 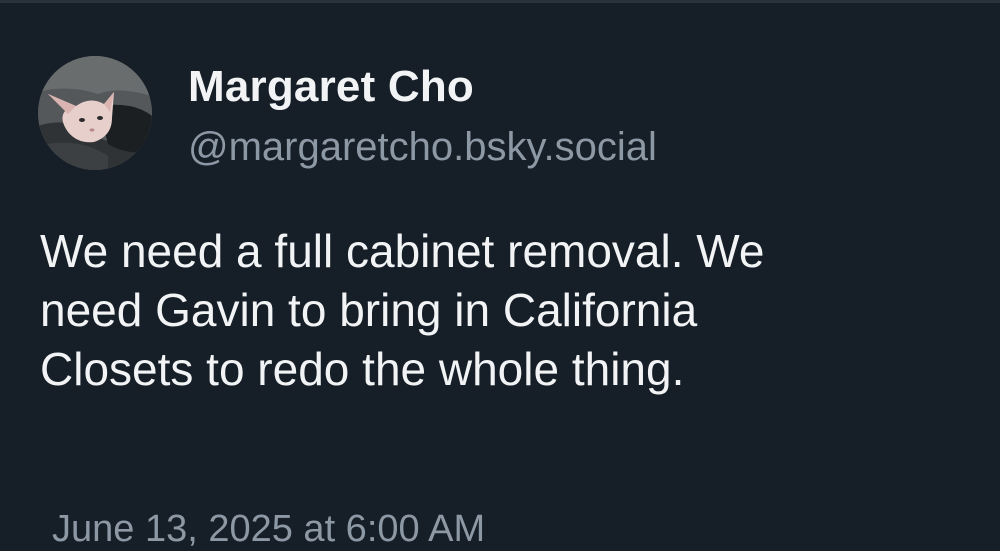 I want to click on author-handle: @margaretcho.bsky.social, so click(x=422, y=147).